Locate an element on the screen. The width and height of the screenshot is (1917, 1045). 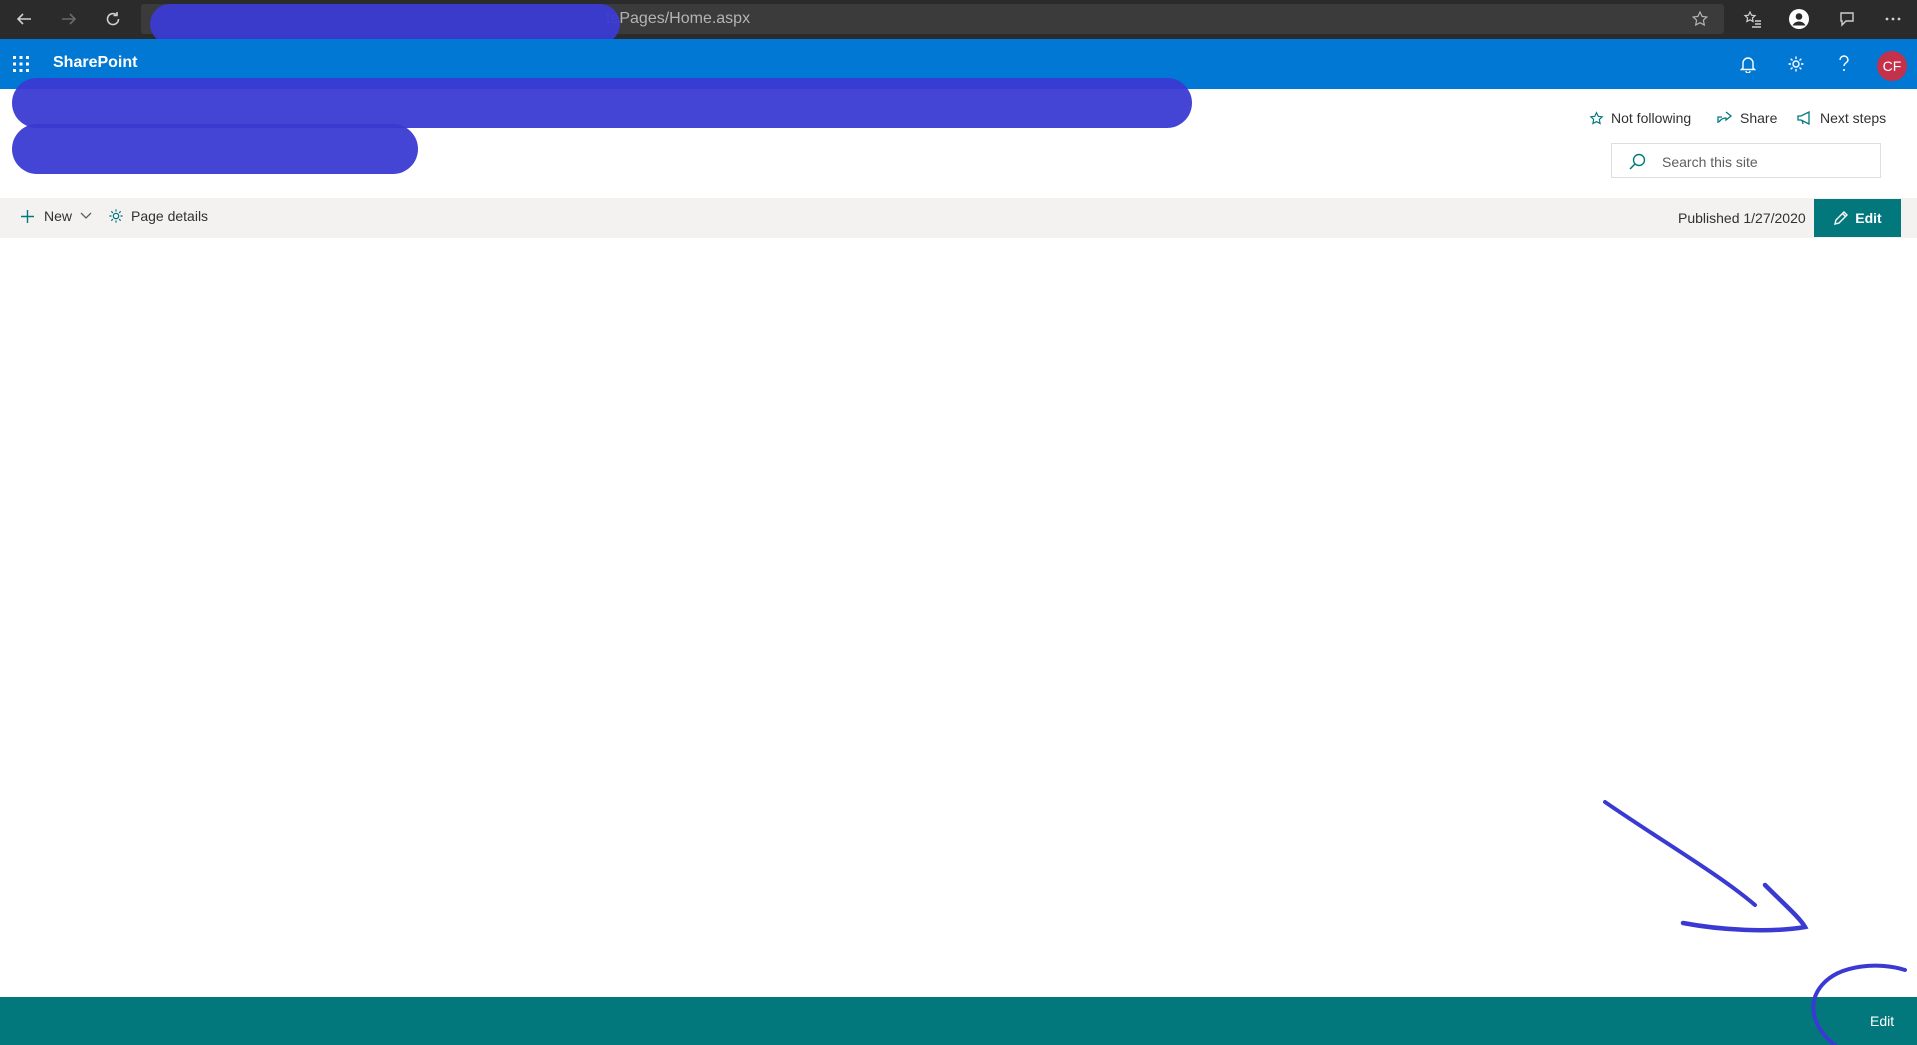
notifications-button is located at coordinates (1748, 64).